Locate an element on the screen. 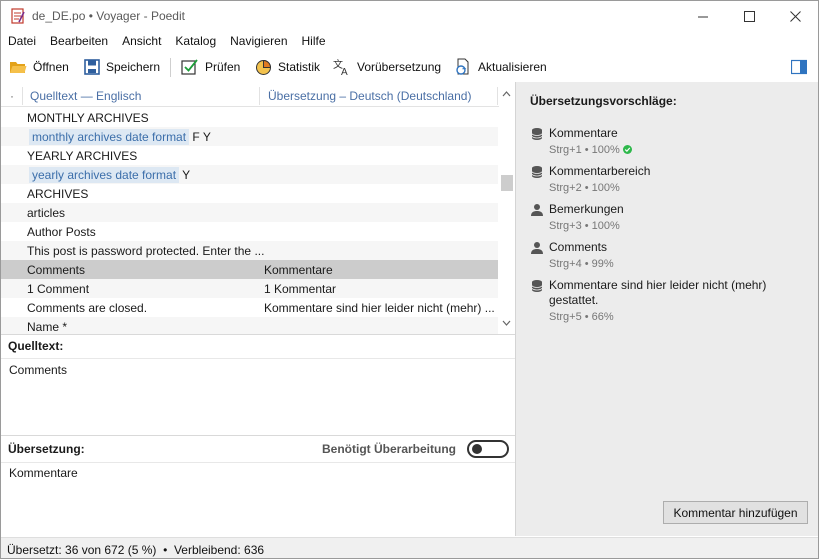 Image resolution: width=819 pixels, height=559 pixels. menu-datei: Datei is located at coordinates (22, 42).